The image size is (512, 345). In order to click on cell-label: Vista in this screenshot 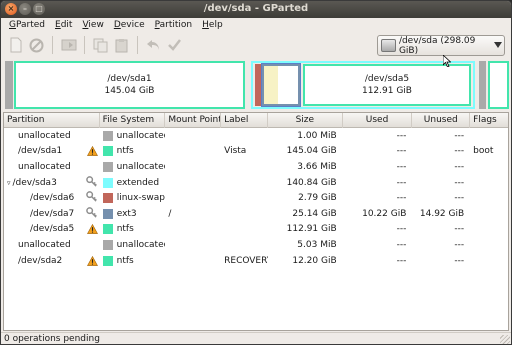, I will do `click(235, 151)`.